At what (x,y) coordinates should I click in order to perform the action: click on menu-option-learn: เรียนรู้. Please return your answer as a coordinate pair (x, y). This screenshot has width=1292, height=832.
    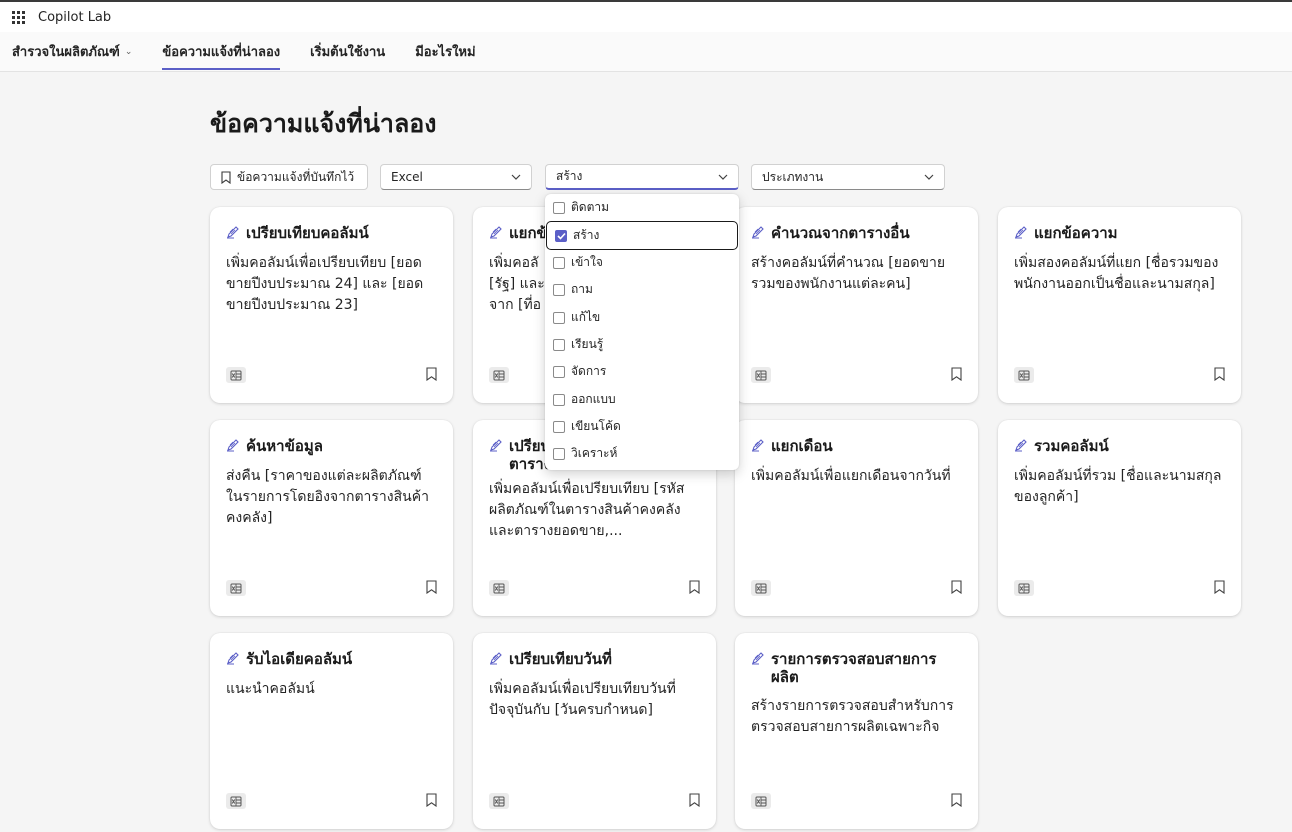
    Looking at the image, I should click on (642, 344).